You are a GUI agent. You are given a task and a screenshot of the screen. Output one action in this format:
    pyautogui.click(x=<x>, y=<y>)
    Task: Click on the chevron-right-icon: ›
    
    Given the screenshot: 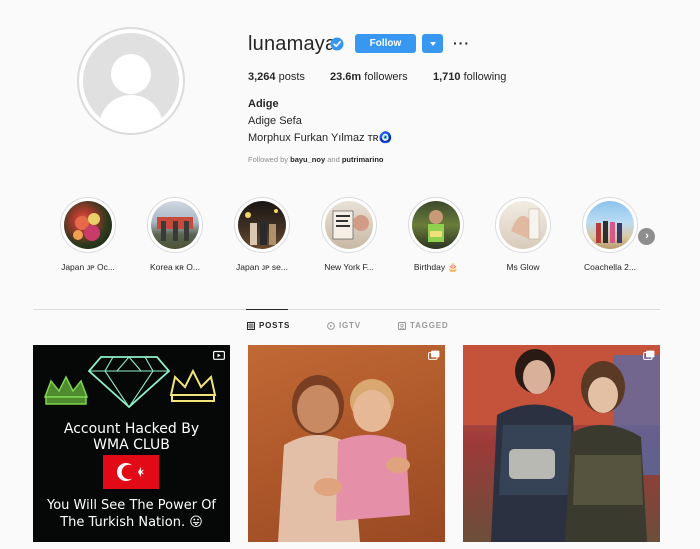 What is the action you would take?
    pyautogui.click(x=647, y=236)
    